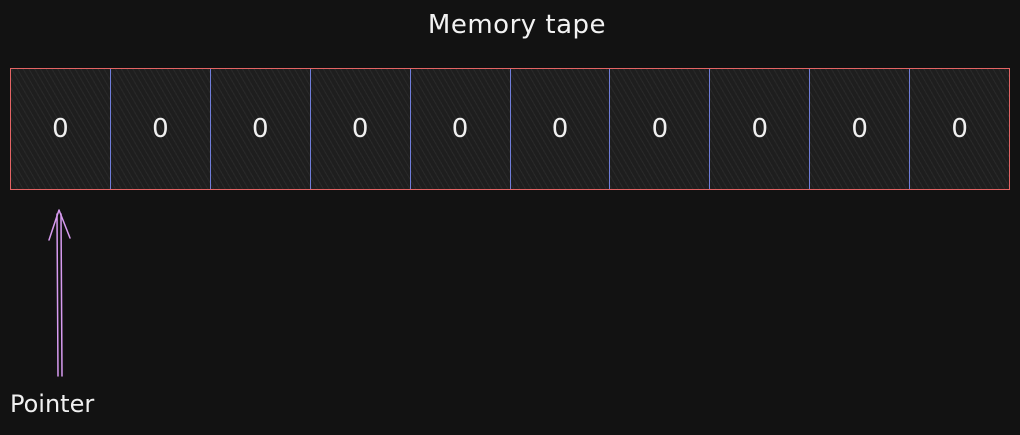 The width and height of the screenshot is (1020, 435). I want to click on memory-cell-9: 0, so click(959, 129).